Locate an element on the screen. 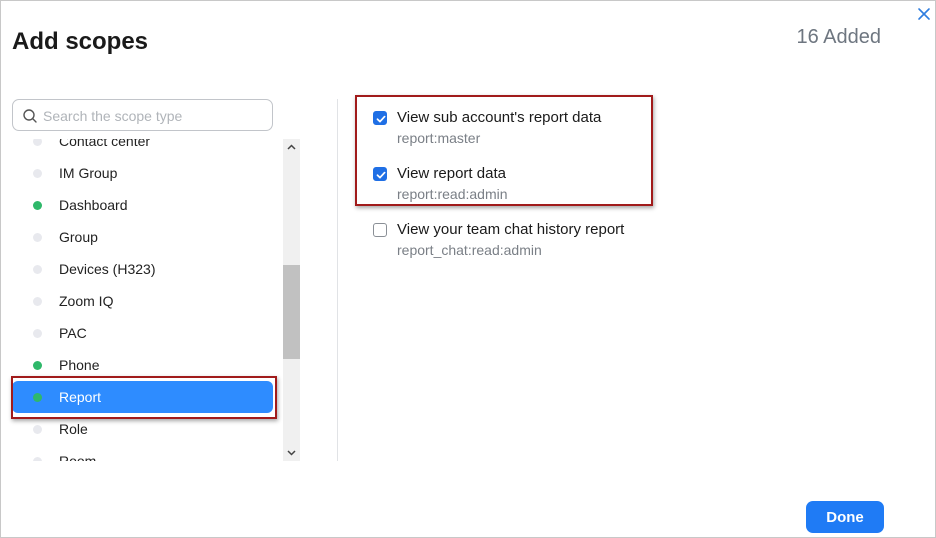 The width and height of the screenshot is (936, 538). dialog-title: Add scopes is located at coordinates (80, 41).